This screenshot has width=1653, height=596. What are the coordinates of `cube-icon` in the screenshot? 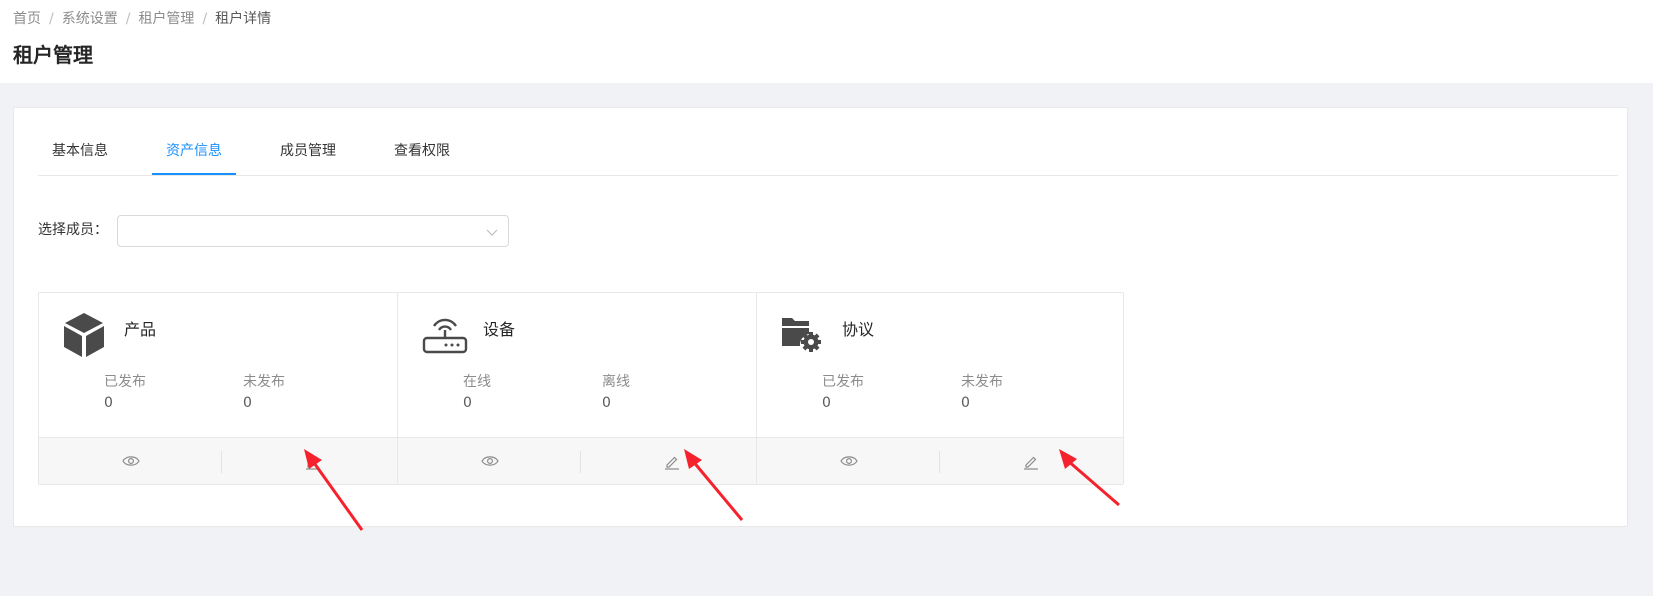 It's located at (84, 335).